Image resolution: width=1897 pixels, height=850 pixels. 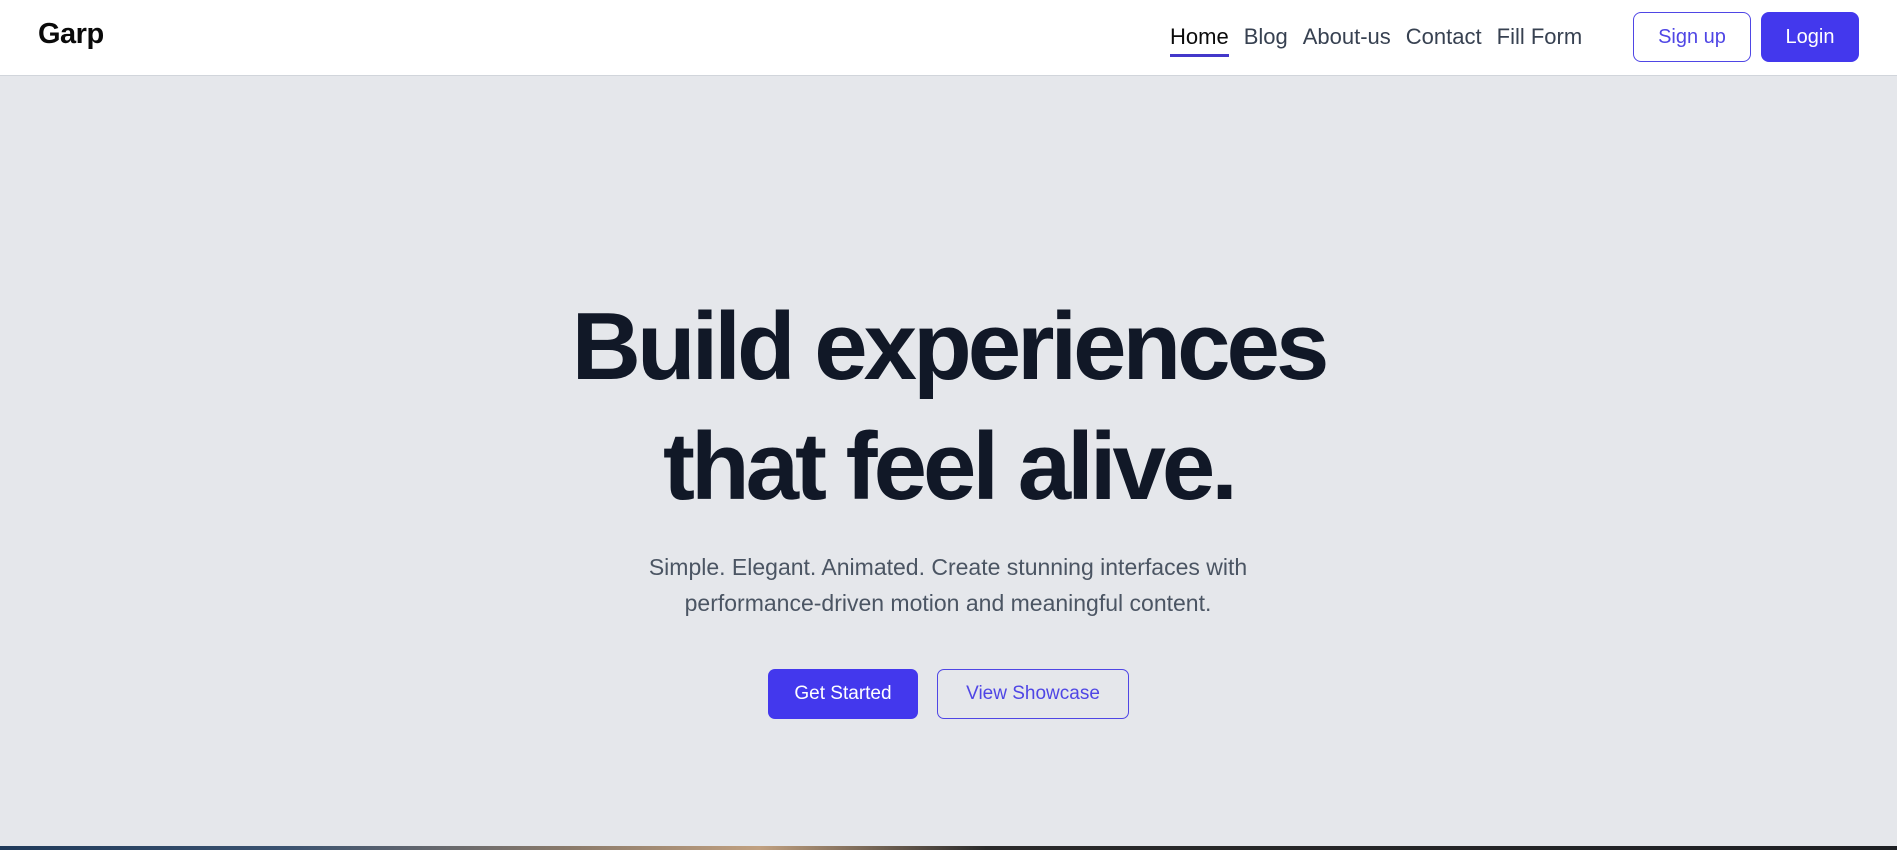 I want to click on nav-link-fill-form: Fill Form, so click(x=1540, y=40).